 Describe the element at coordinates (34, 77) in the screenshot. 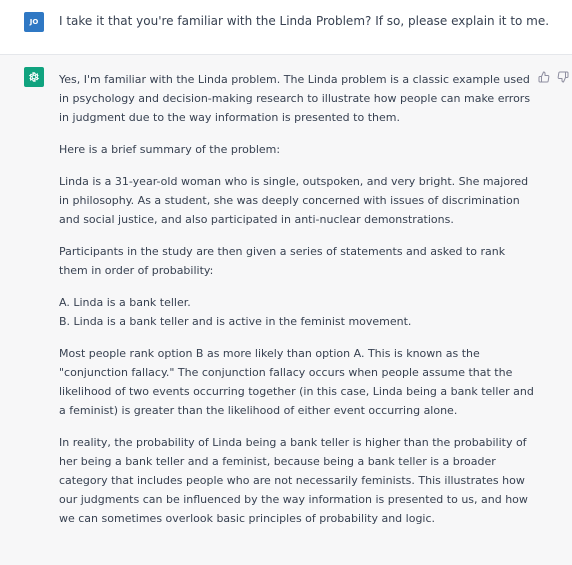

I see `openai-logo-icon` at that location.